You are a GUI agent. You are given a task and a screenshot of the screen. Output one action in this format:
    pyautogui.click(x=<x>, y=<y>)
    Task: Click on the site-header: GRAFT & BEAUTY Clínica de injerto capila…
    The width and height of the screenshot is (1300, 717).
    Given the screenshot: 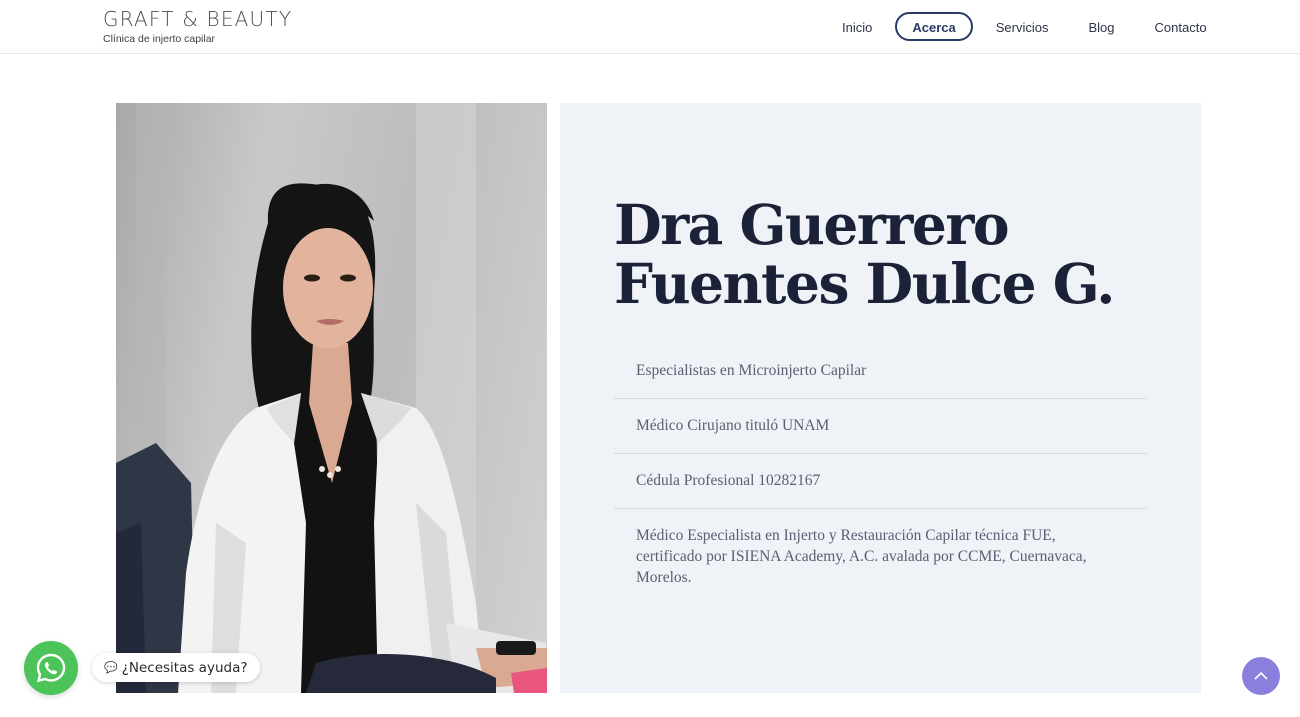 What is the action you would take?
    pyautogui.click(x=650, y=27)
    